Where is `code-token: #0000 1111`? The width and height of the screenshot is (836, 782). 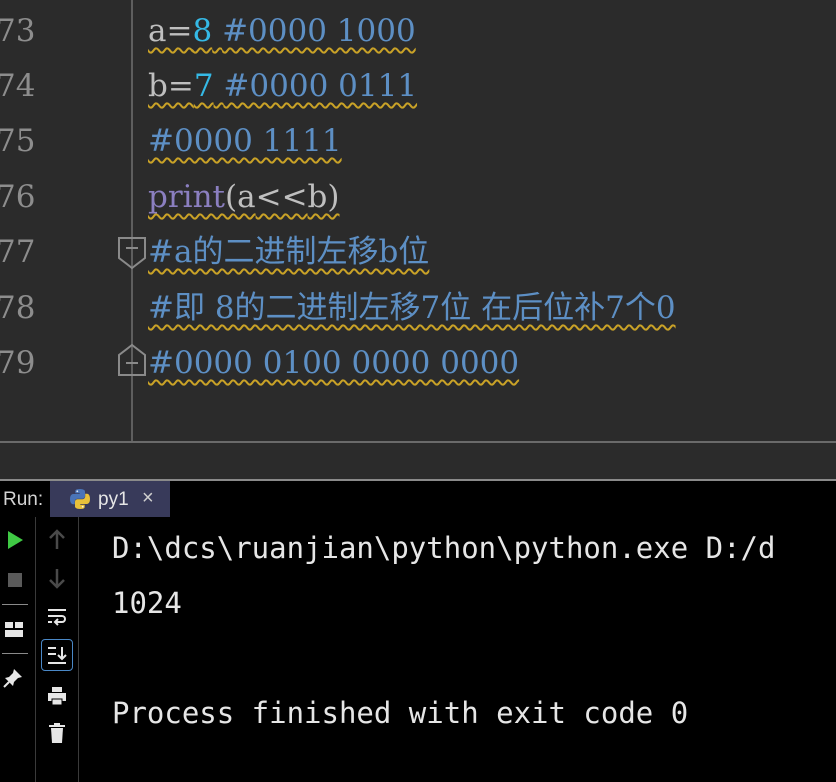
code-token: #0000 1111 is located at coordinates (245, 141).